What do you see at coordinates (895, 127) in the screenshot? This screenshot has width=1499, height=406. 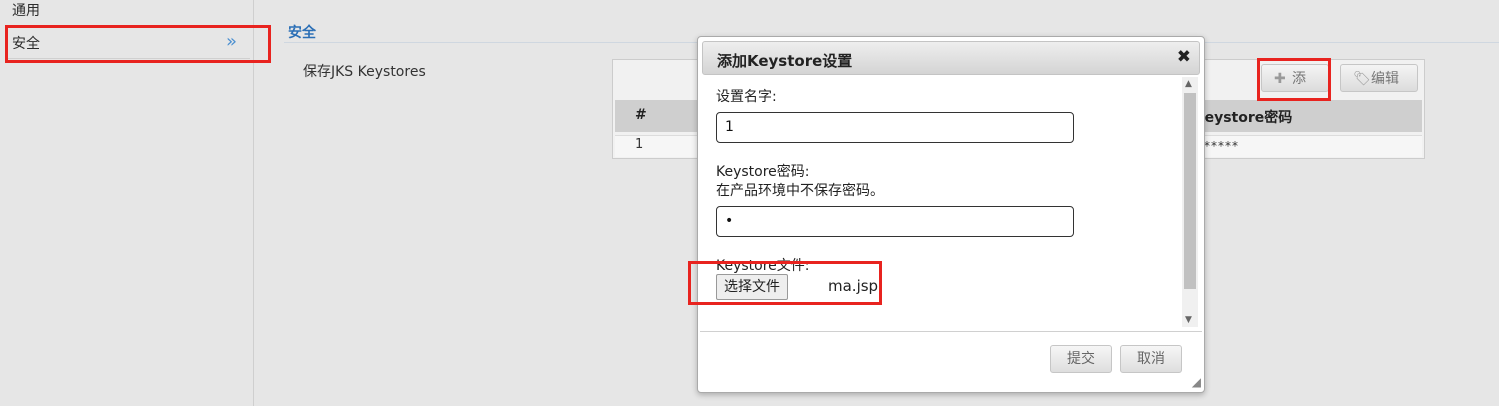 I see `name-field: 1` at bounding box center [895, 127].